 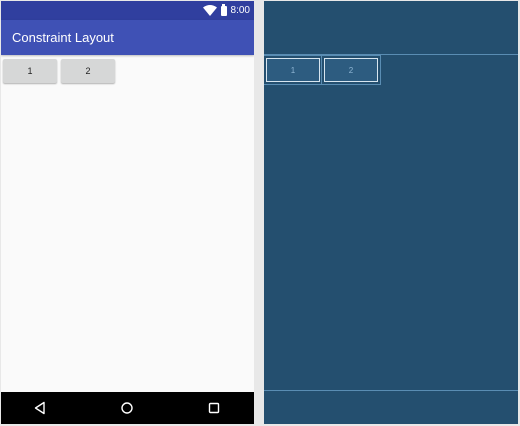 I want to click on navigation-bar, so click(x=127, y=408).